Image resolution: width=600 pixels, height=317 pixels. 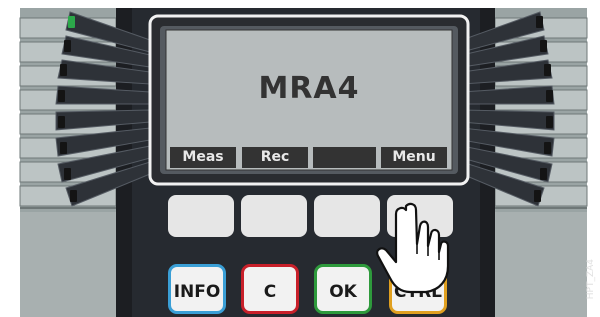 What do you see at coordinates (414, 157) in the screenshot?
I see `softkey-label-menu: Menu` at bounding box center [414, 157].